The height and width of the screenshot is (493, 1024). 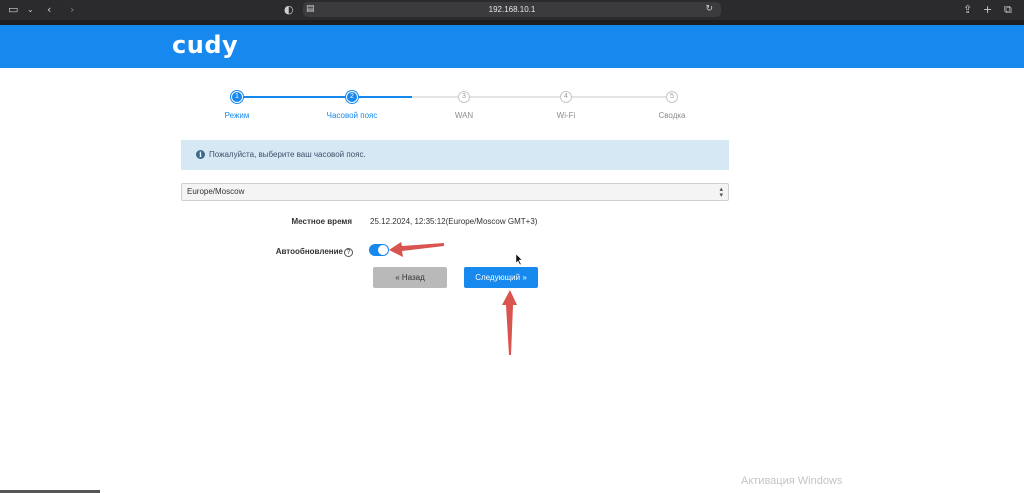 What do you see at coordinates (456, 298) in the screenshot?
I see `annotation-overlay` at bounding box center [456, 298].